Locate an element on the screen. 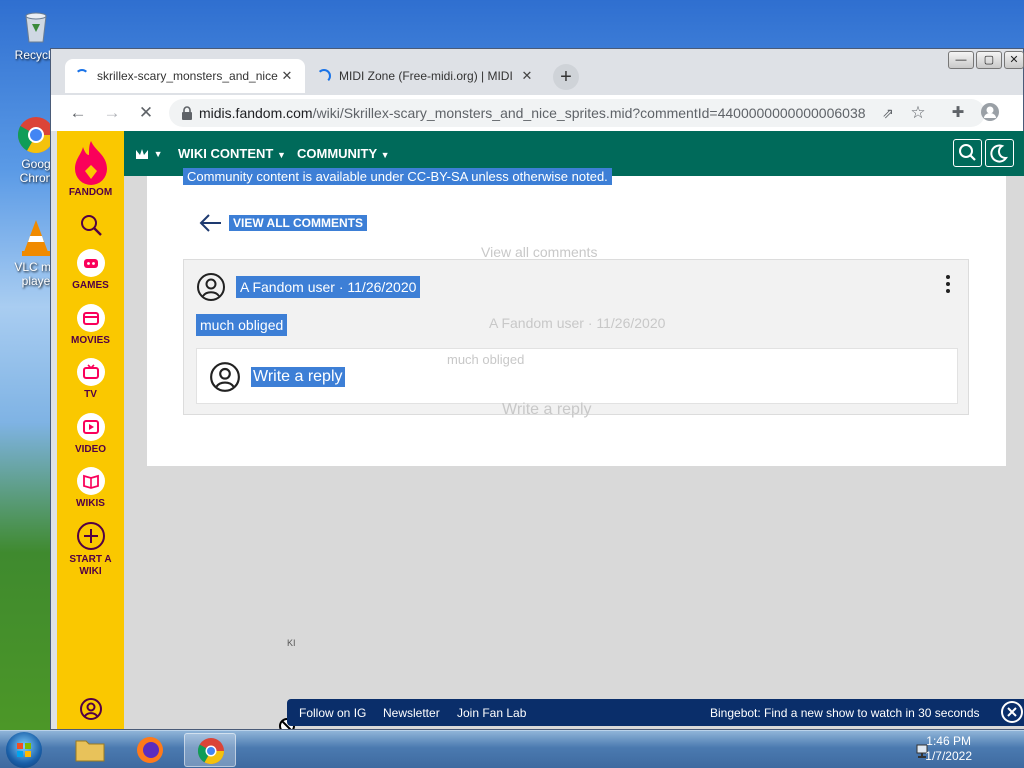 The height and width of the screenshot is (768, 1024). join-fan-lab-link: Join Fan Lab is located at coordinates (491, 713).